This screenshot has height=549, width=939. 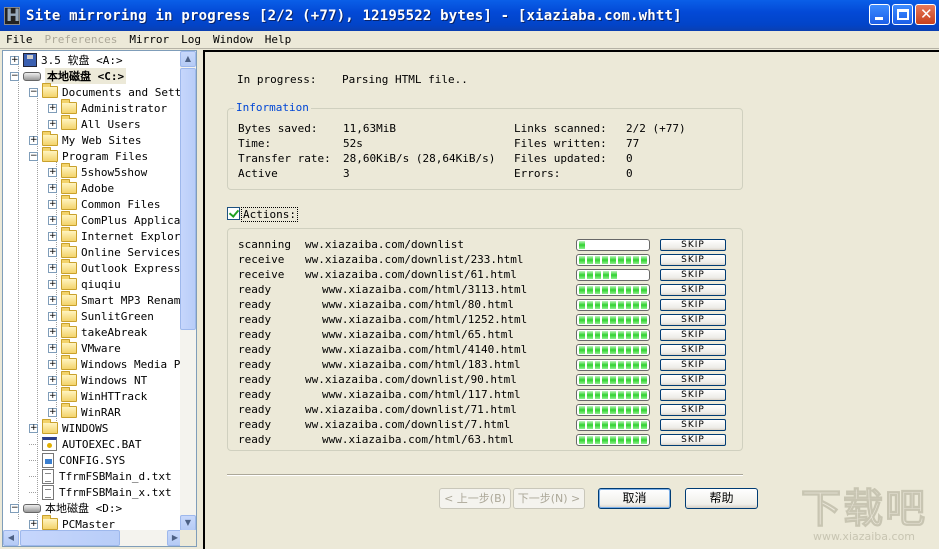 What do you see at coordinates (115, 363) in the screenshot?
I see `tree-item: + Windows Media Pl` at bounding box center [115, 363].